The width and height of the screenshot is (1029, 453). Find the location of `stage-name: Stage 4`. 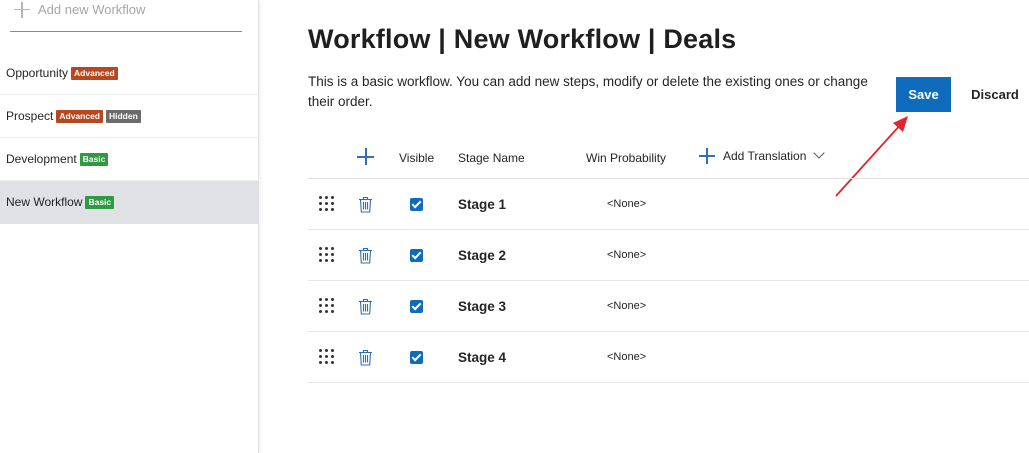

stage-name: Stage 4 is located at coordinates (482, 357).